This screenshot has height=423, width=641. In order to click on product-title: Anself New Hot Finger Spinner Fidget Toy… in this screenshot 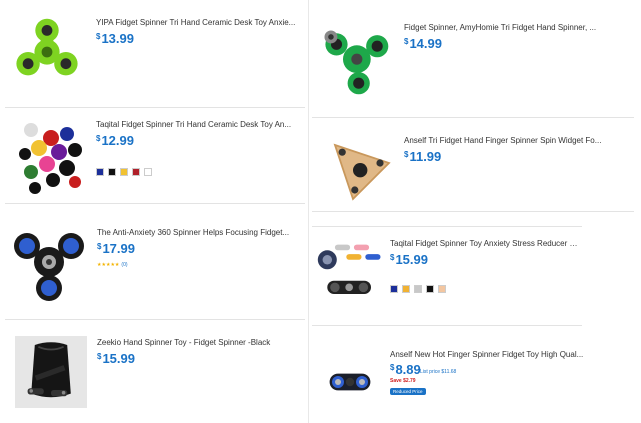, I will do `click(510, 355)`.